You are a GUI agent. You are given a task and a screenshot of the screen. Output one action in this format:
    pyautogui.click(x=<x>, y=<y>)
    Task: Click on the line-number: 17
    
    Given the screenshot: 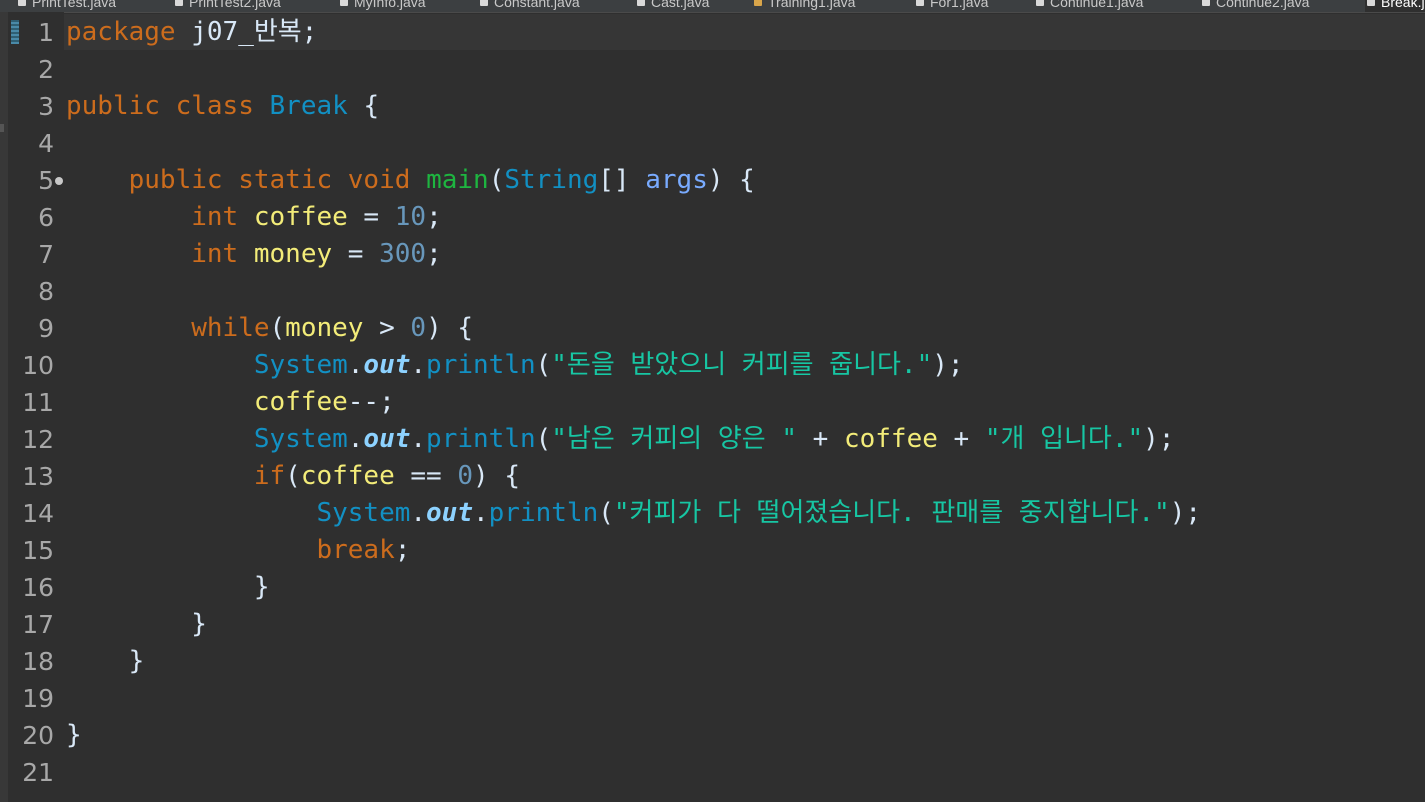 What is the action you would take?
    pyautogui.click(x=38, y=624)
    